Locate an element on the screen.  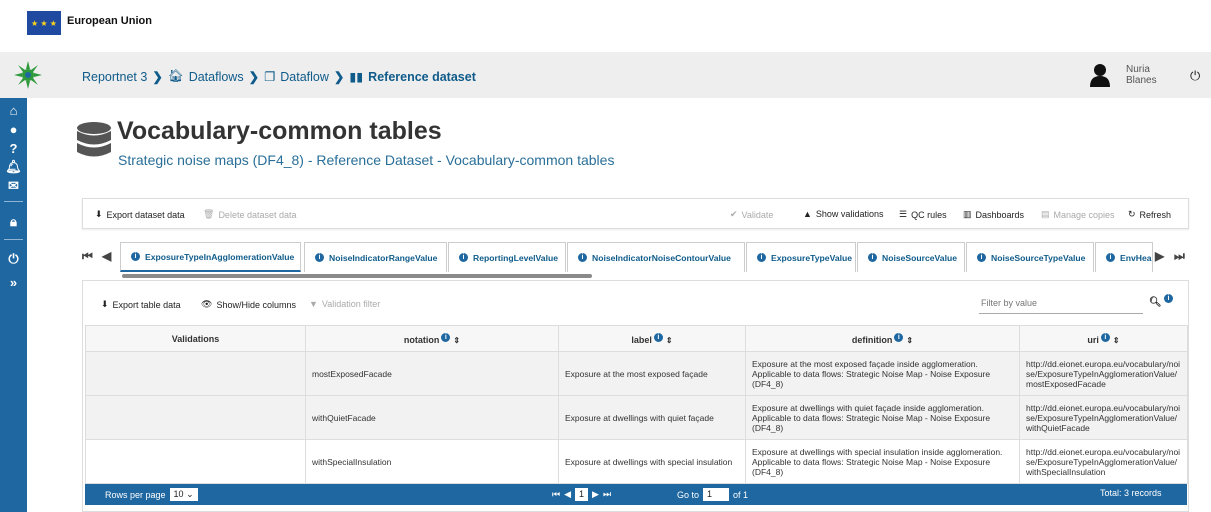
tab-noise-indicator-noise-contour: i NoiseIndicatorNoiseContourValue is located at coordinates (656, 257).